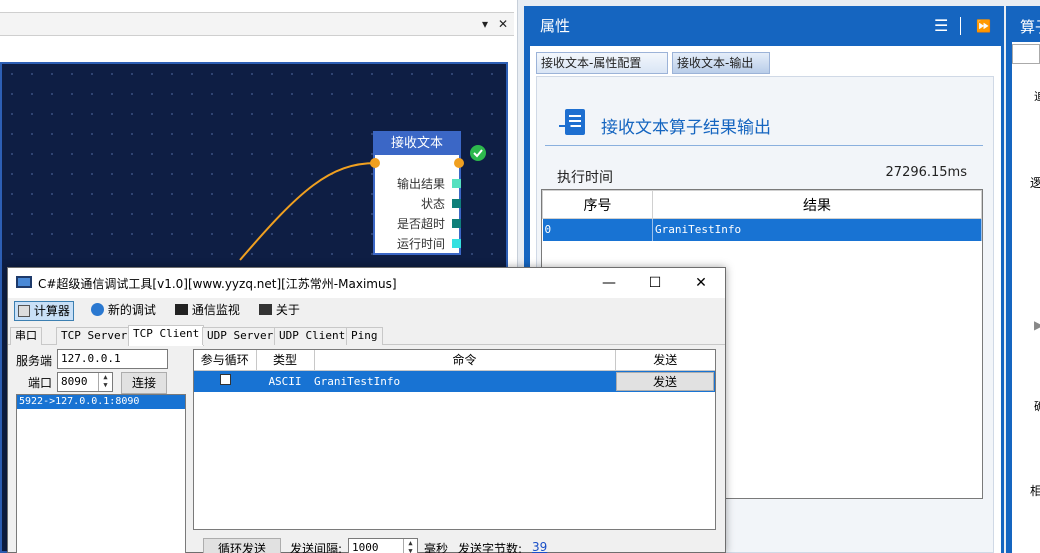 Image resolution: width=1040 pixels, height=553 pixels. Describe the element at coordinates (960, 26) in the screenshot. I see `header-divider` at that location.